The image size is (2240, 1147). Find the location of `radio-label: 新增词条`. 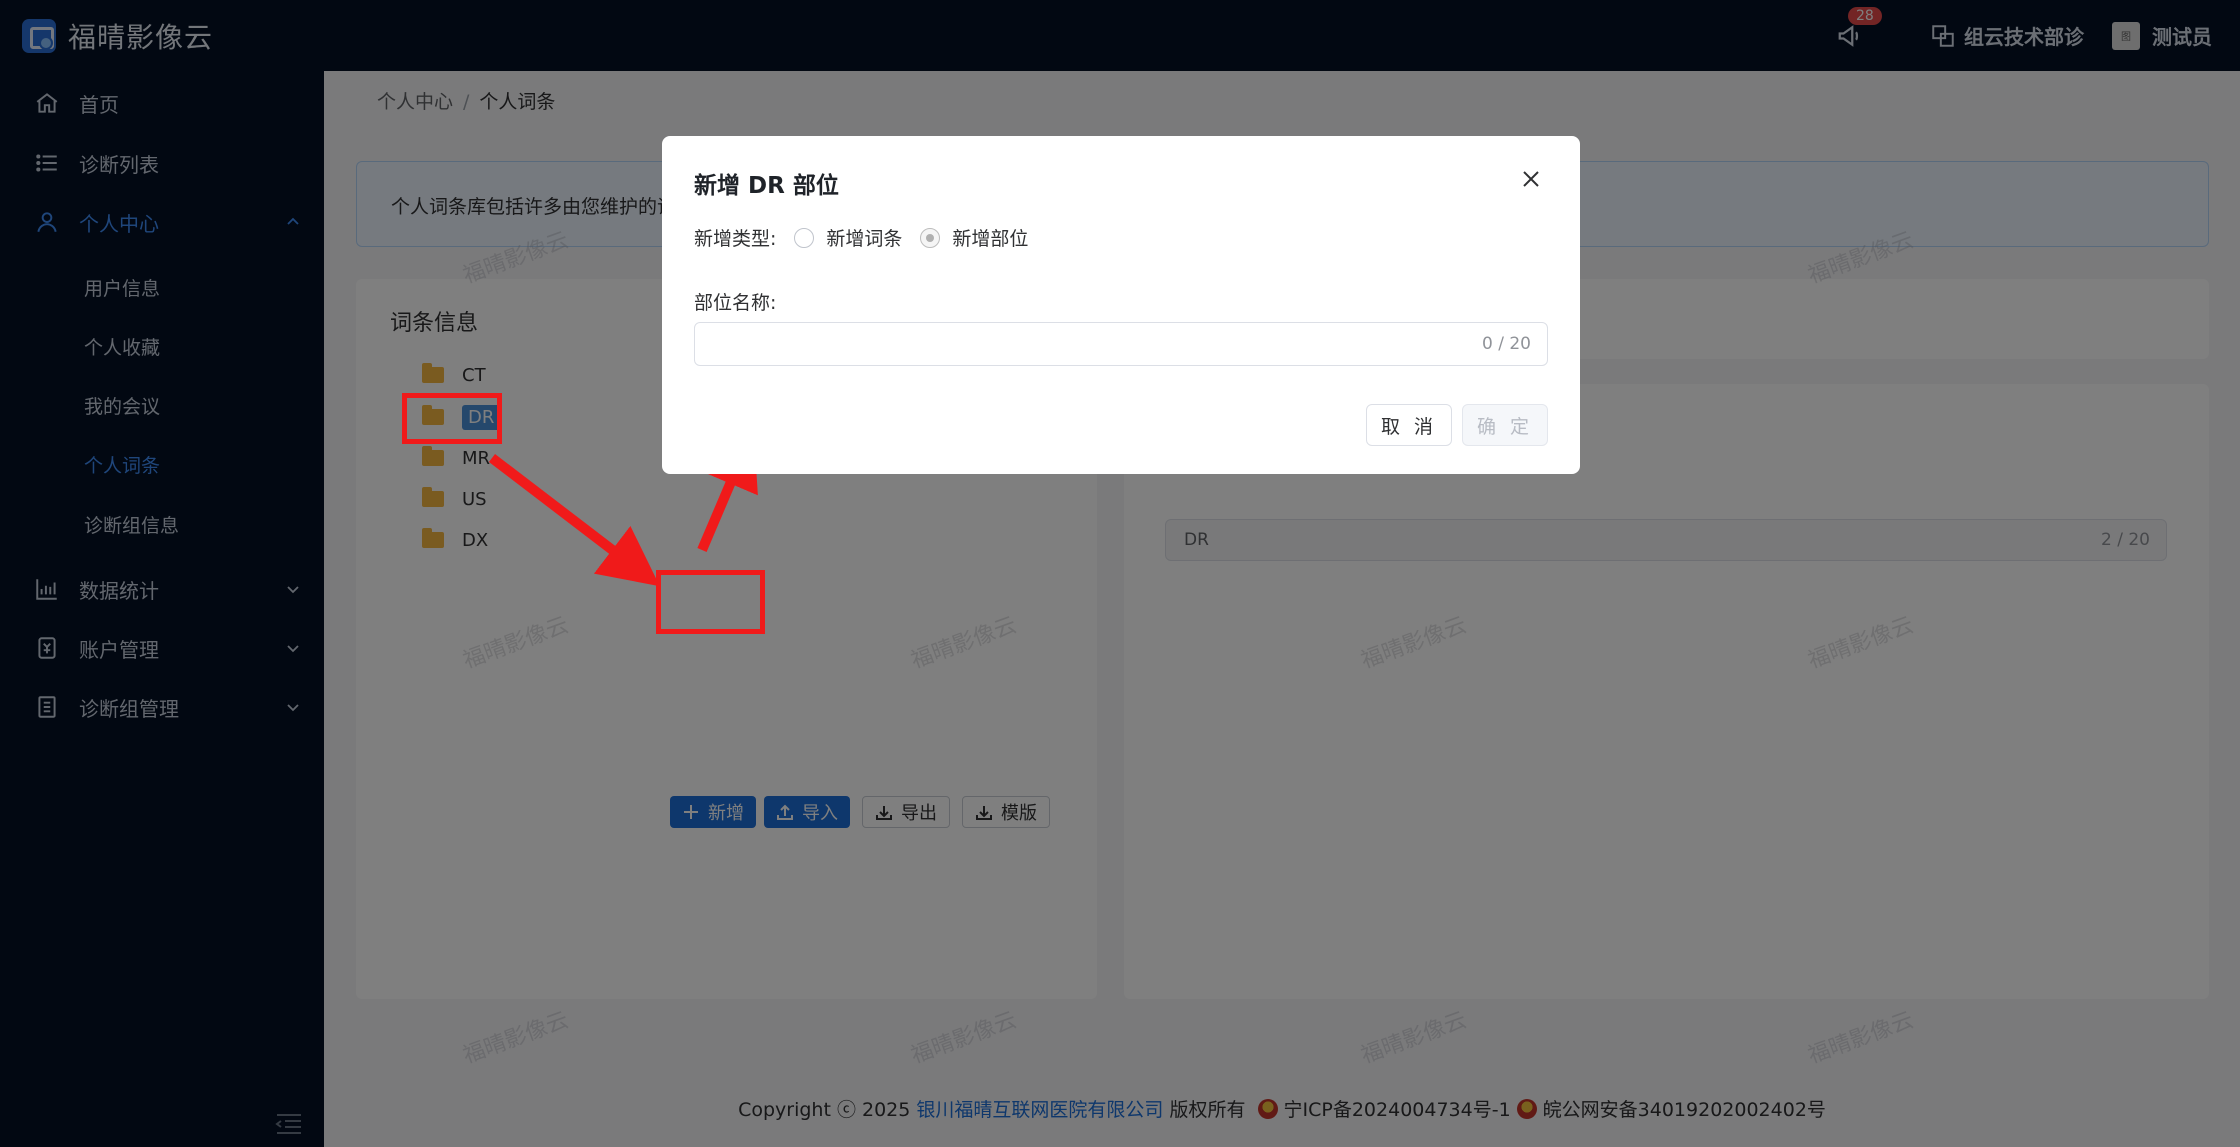

radio-label: 新增词条 is located at coordinates (864, 239).